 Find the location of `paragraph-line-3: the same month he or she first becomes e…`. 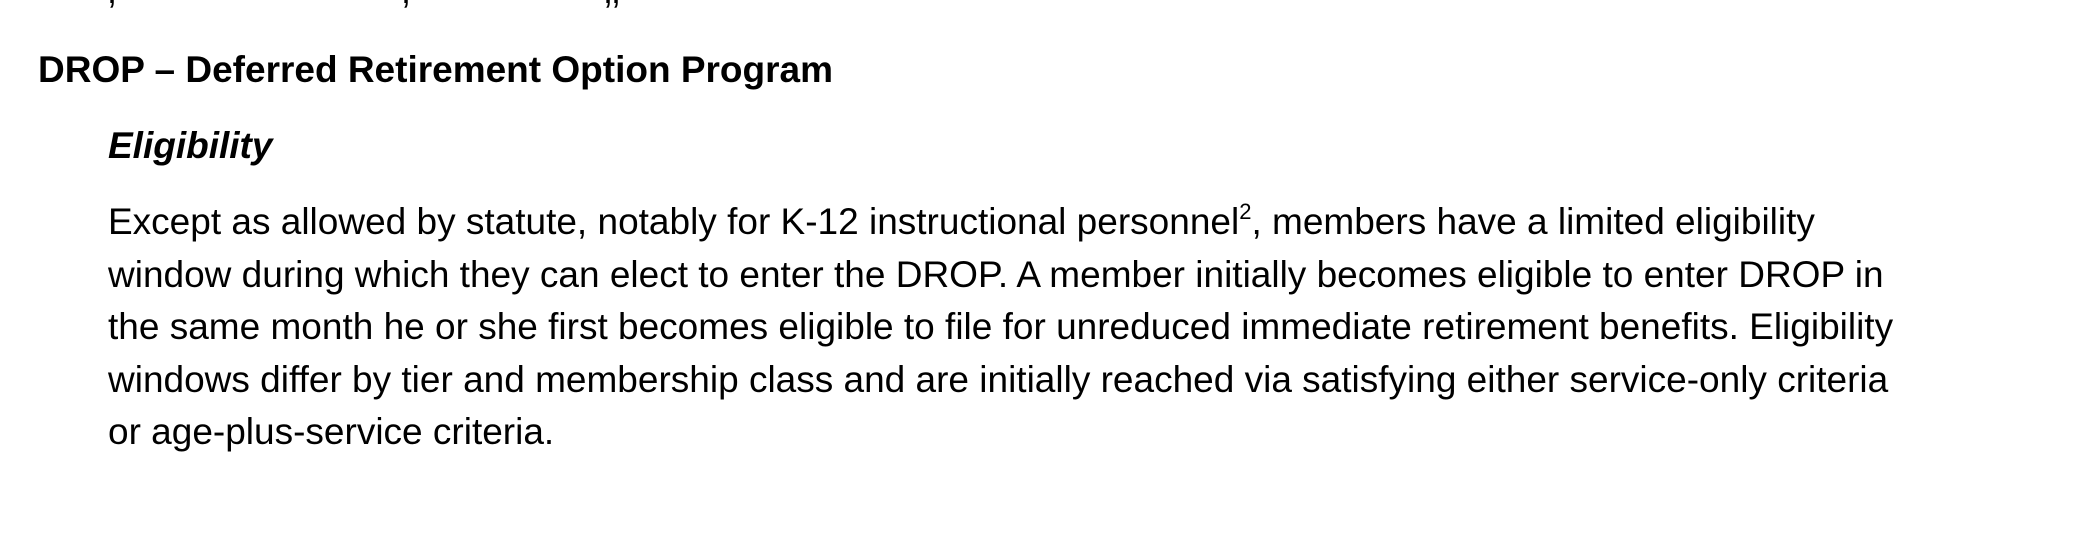

paragraph-line-3: the same month he or she first becomes e… is located at coordinates (1001, 326).